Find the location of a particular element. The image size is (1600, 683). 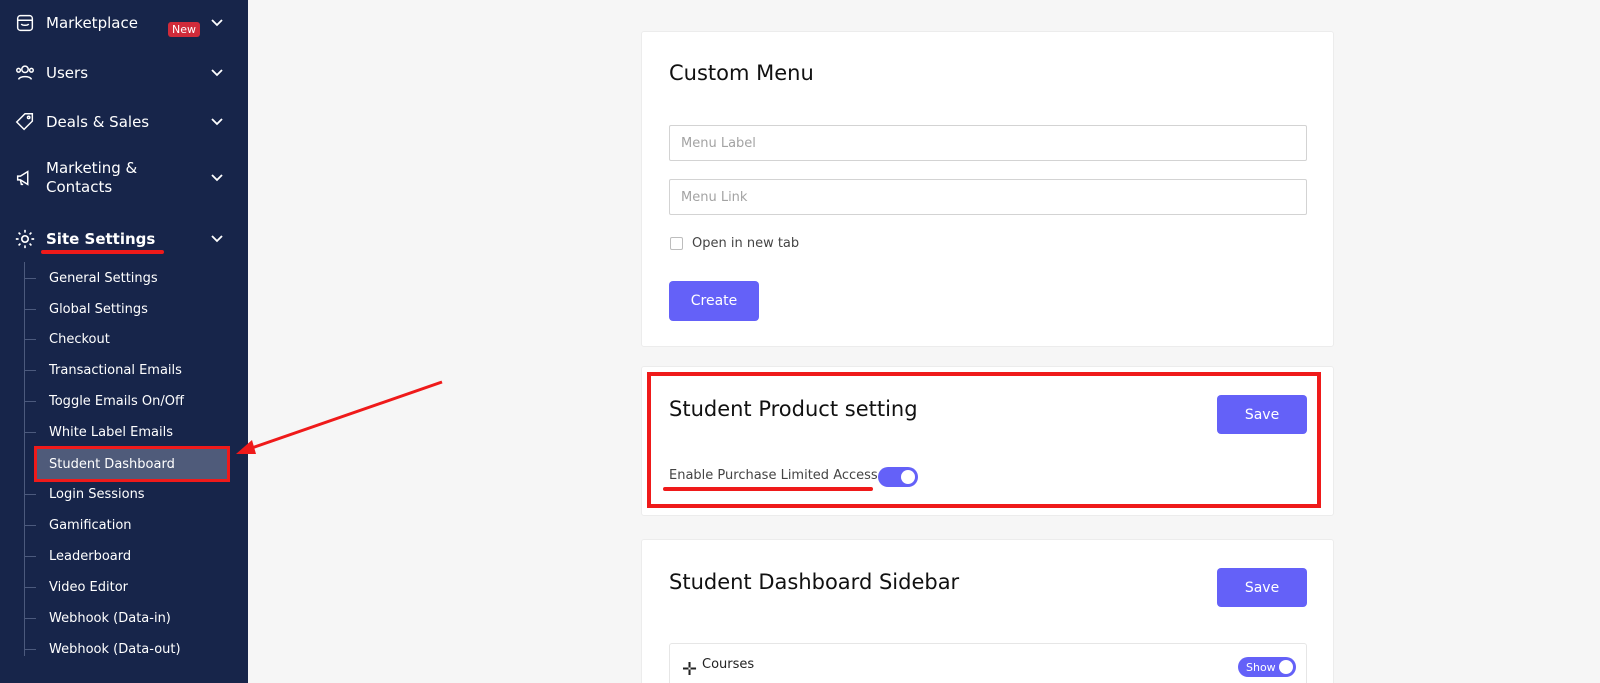

sidebar-subitem-video-editor: Video Editor is located at coordinates (129, 587).